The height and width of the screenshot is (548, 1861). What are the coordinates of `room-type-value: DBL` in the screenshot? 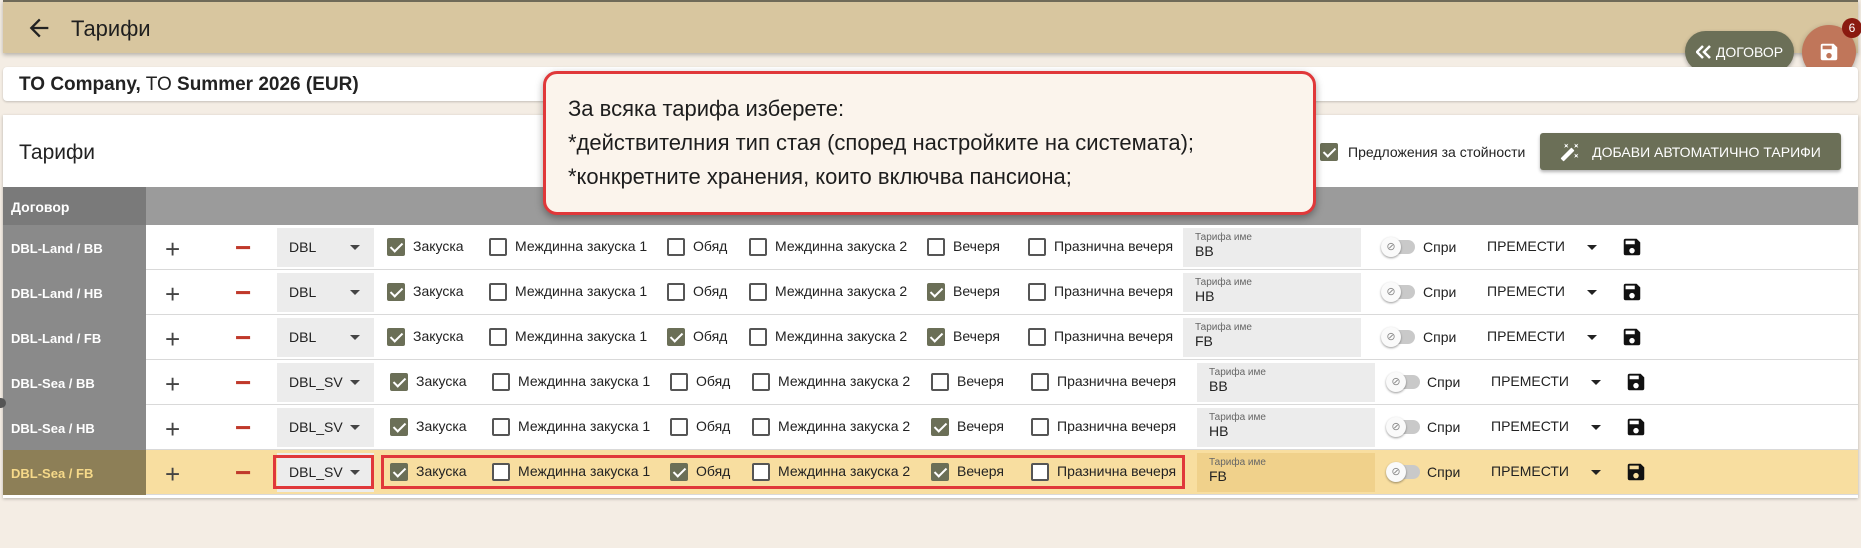 It's located at (303, 247).